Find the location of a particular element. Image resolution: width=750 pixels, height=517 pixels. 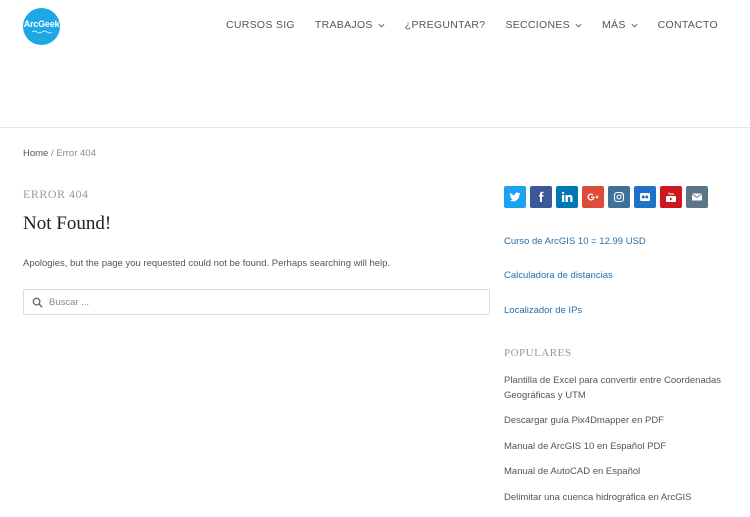

populares-heading: POPULARES is located at coordinates (538, 353).